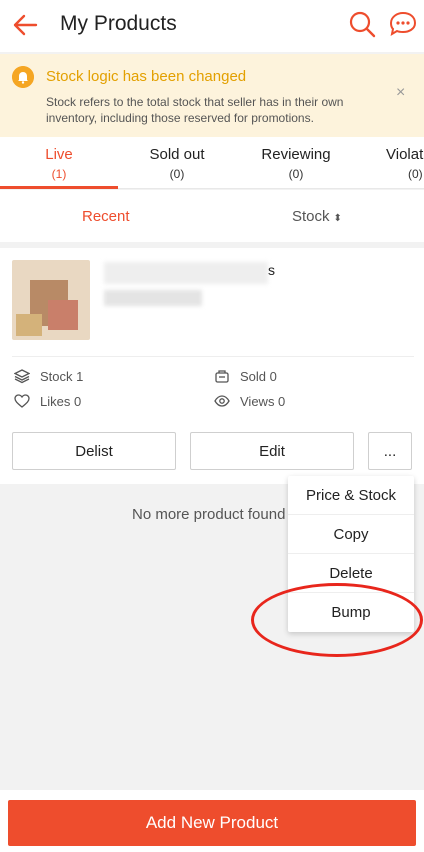  Describe the element at coordinates (186, 273) in the screenshot. I see `product-name-blurred` at that location.